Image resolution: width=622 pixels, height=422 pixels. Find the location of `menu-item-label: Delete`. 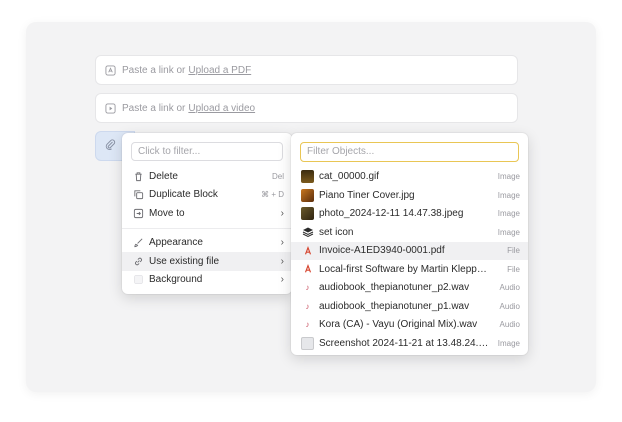

menu-item-label: Delete is located at coordinates (163, 176).